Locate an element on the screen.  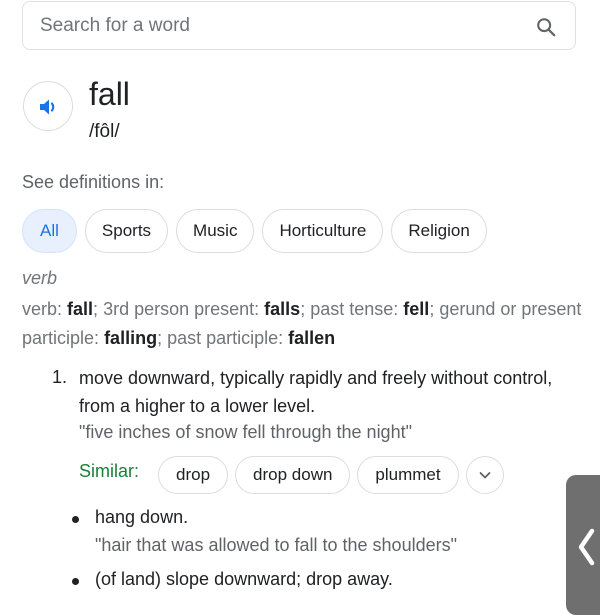
similar-chip-plummet: plummet is located at coordinates (408, 475).